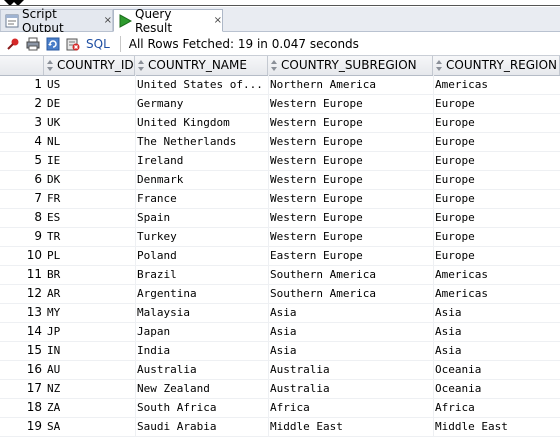 The width and height of the screenshot is (560, 437). What do you see at coordinates (73, 44) in the screenshot?
I see `export-icon` at bounding box center [73, 44].